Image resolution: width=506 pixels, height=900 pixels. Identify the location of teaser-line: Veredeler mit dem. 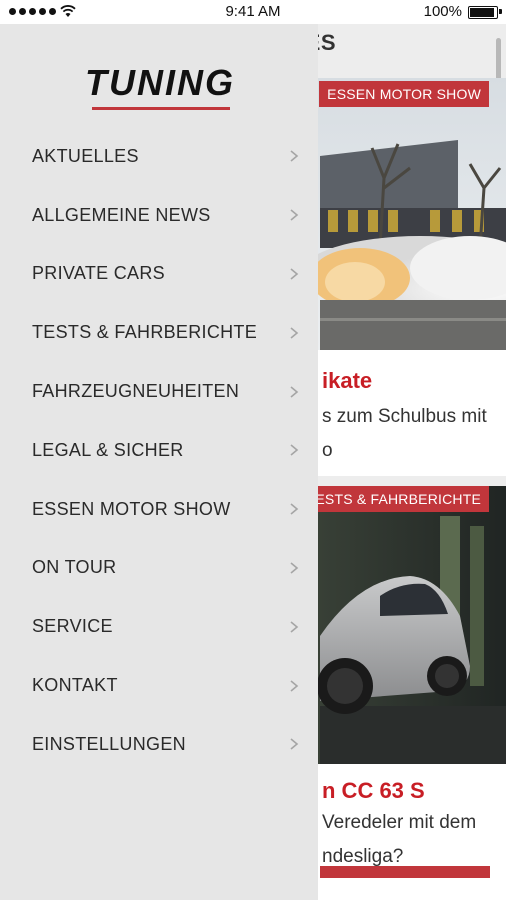
(399, 822).